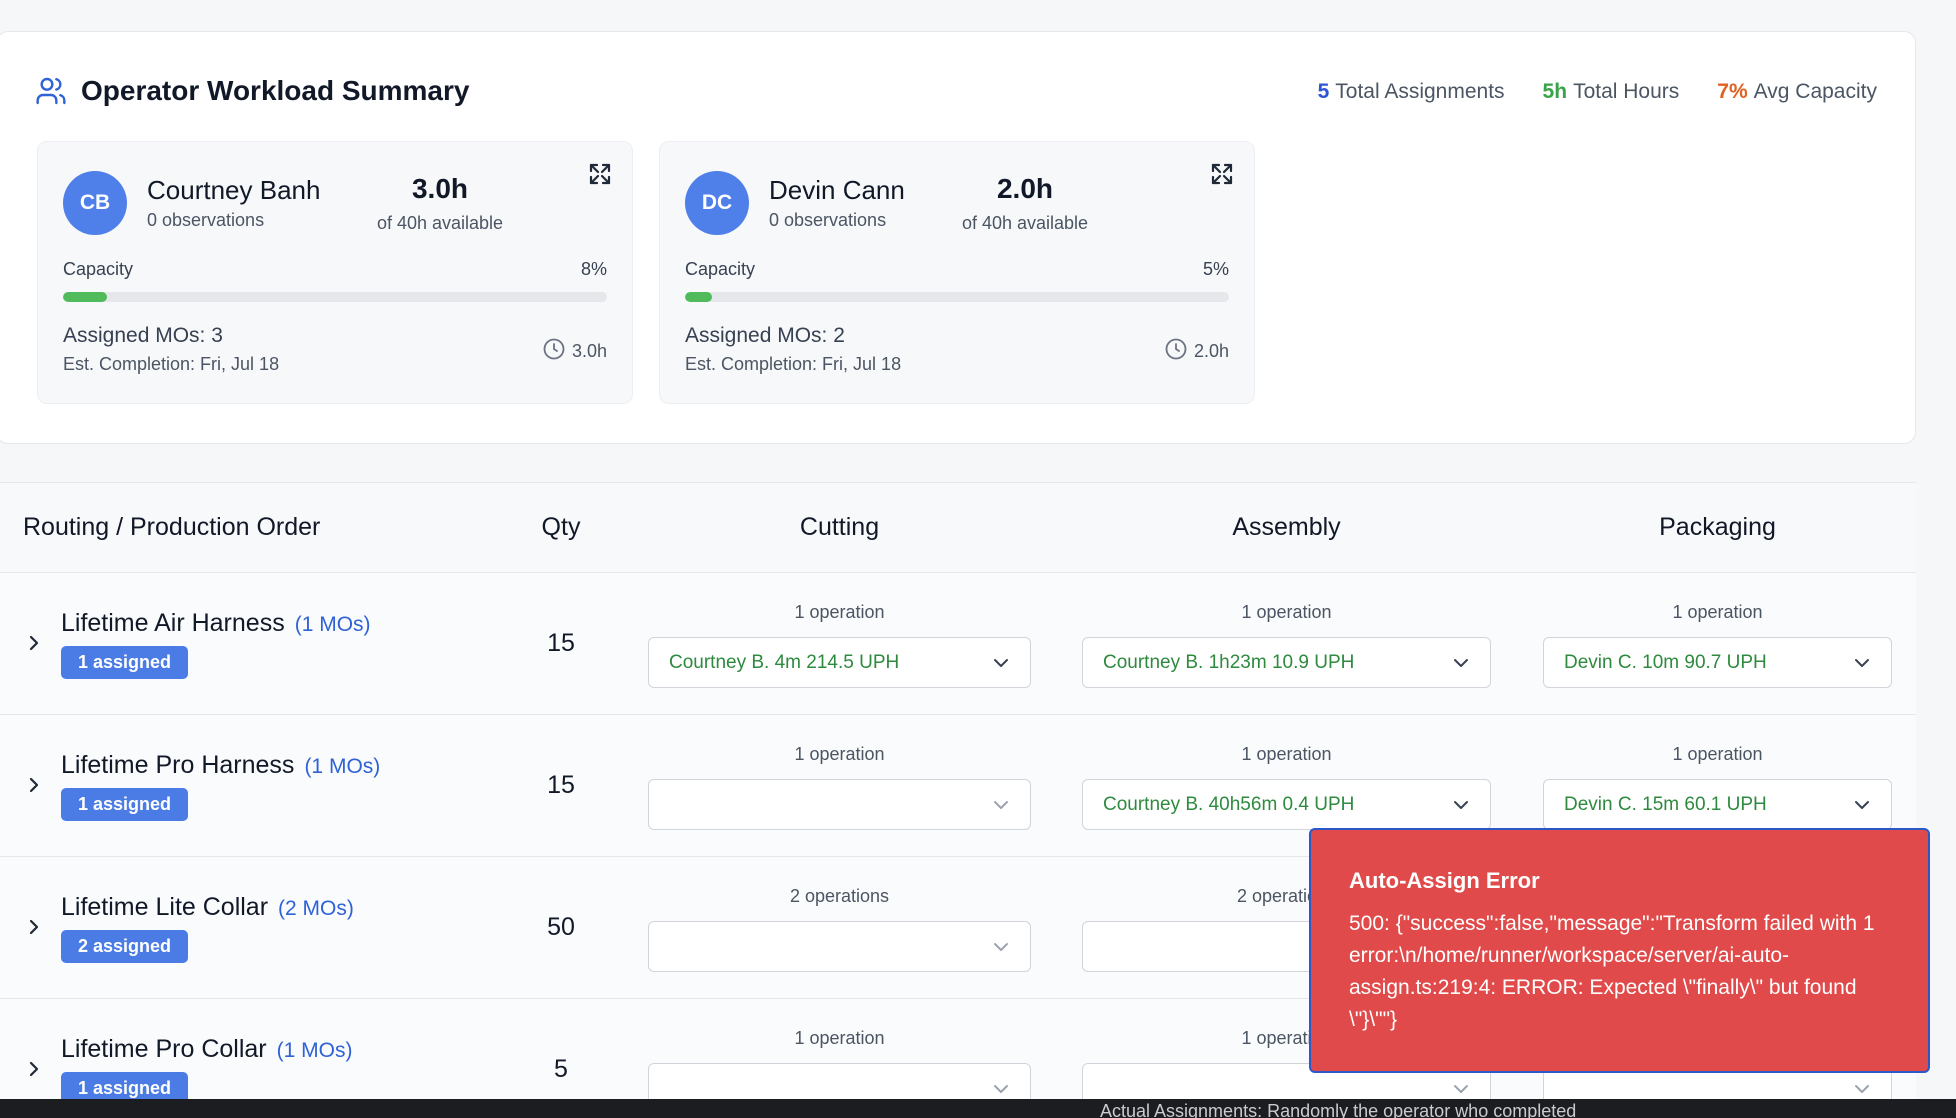 The image size is (1956, 1118). I want to click on production-order-name: Lifetime Air Harness (1 MOs), so click(216, 623).